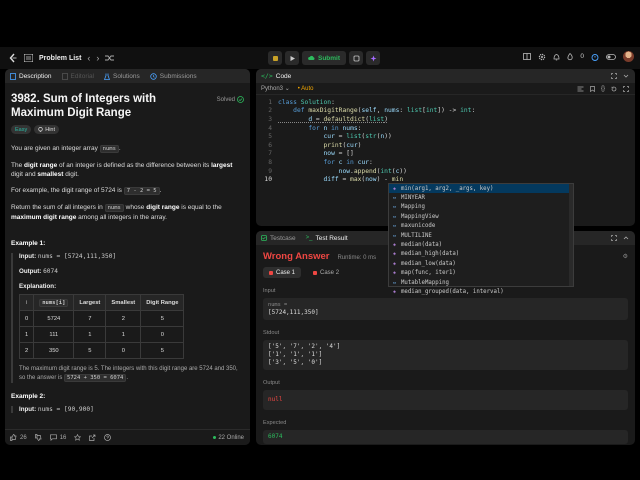  Describe the element at coordinates (282, 272) in the screenshot. I see `case-1-tab: Case 1` at that location.